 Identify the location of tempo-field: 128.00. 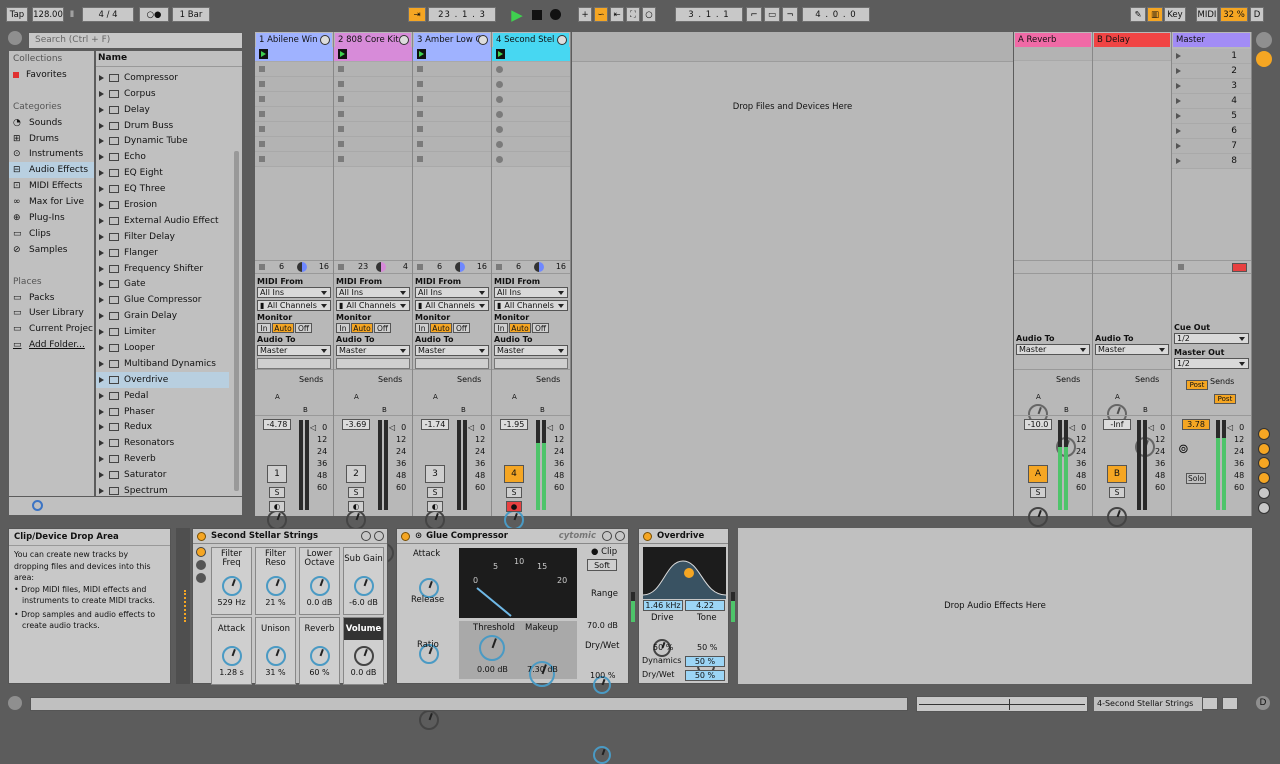
(48, 14).